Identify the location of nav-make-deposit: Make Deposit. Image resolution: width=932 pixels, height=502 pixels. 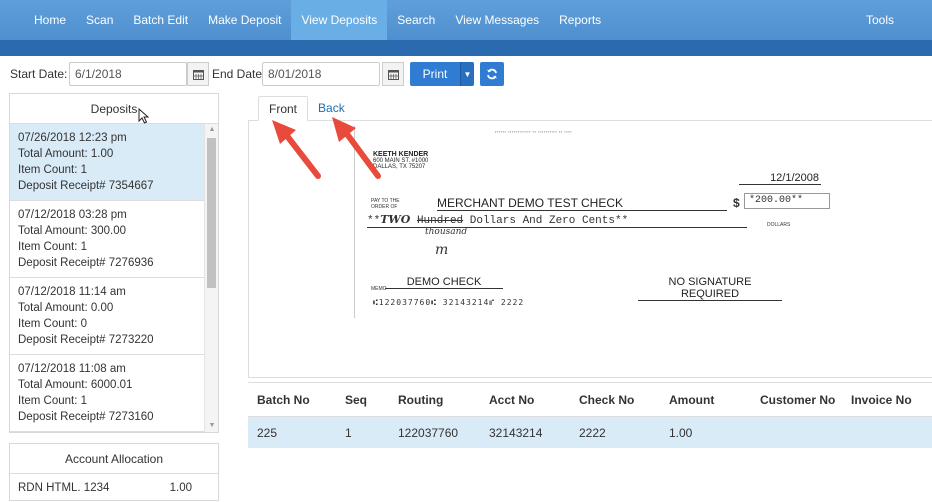
(244, 20).